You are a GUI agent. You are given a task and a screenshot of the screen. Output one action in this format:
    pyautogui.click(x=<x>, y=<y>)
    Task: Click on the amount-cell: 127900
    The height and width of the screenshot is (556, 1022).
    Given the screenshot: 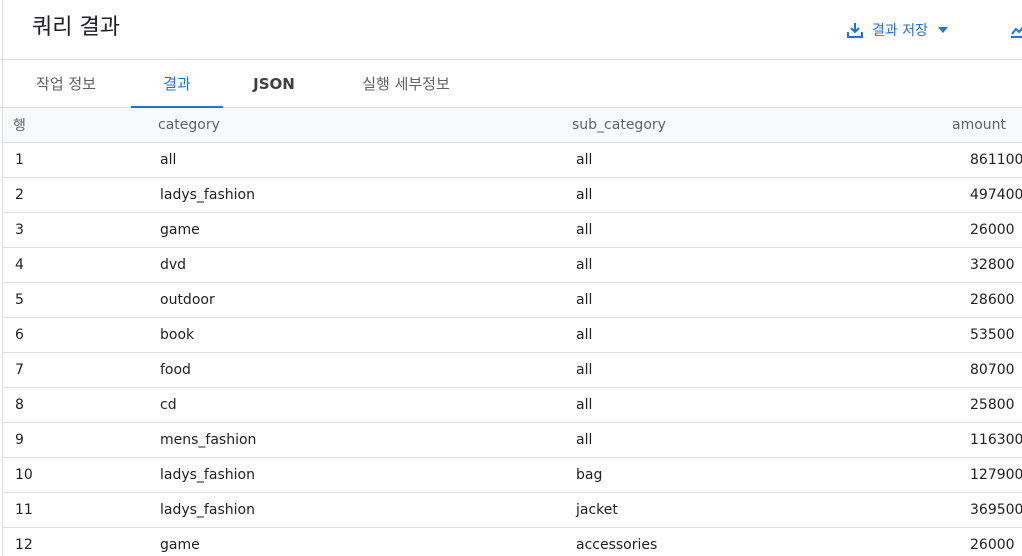 What is the action you would take?
    pyautogui.click(x=987, y=475)
    